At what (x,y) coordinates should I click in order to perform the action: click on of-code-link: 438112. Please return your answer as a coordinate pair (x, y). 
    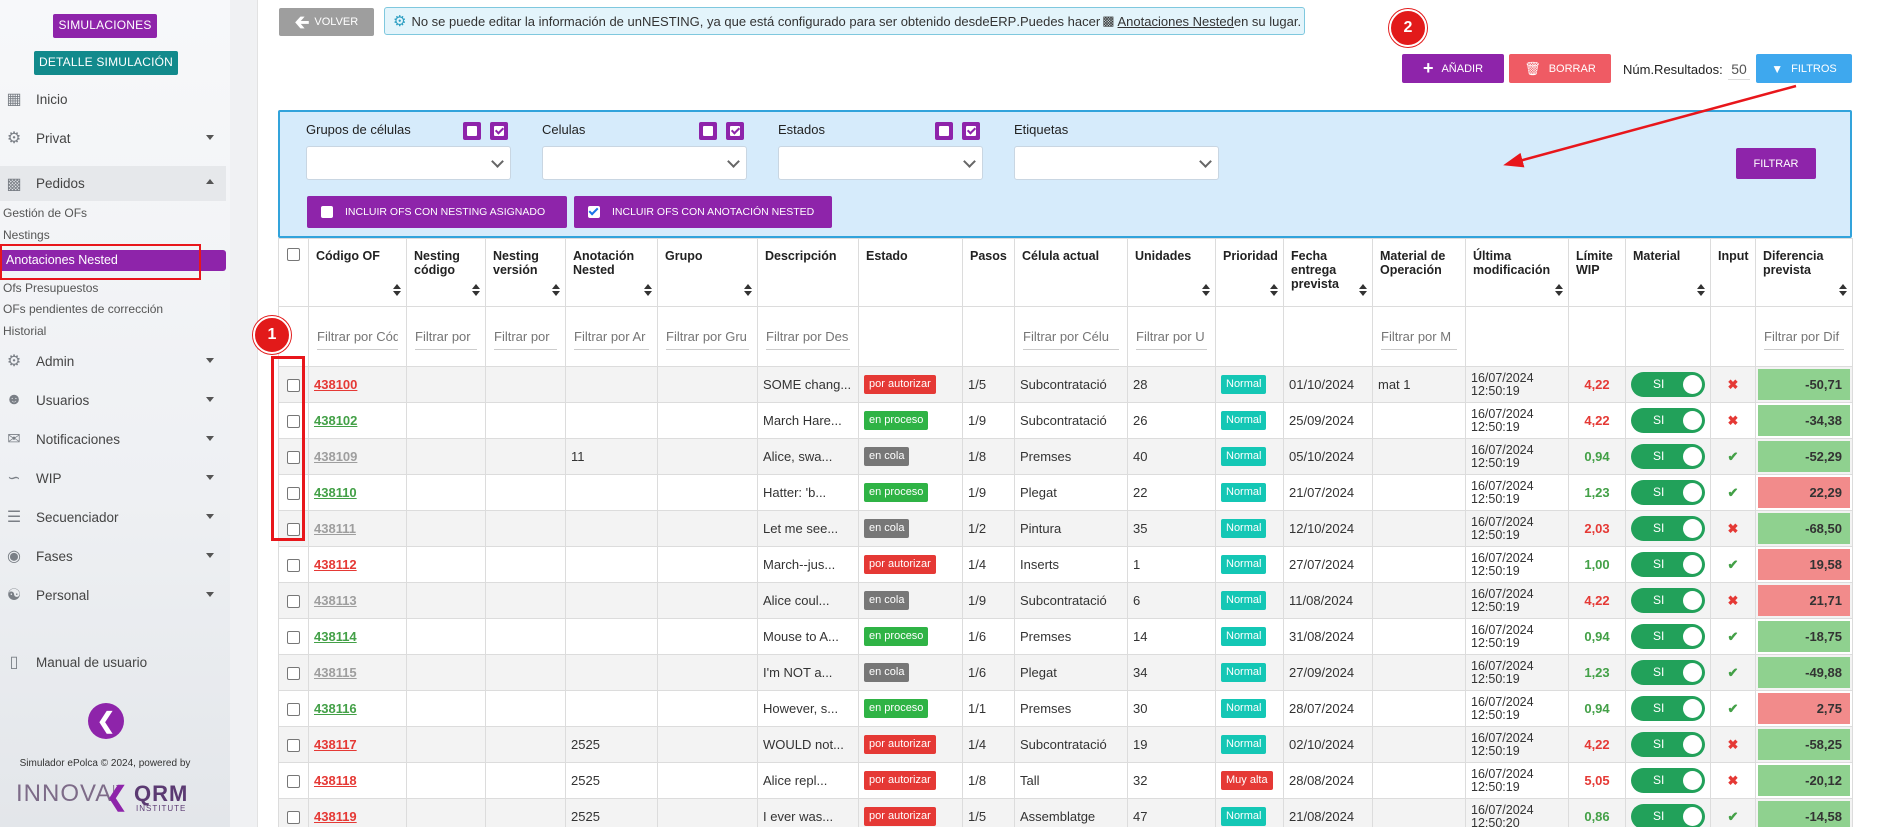
    Looking at the image, I should click on (335, 564).